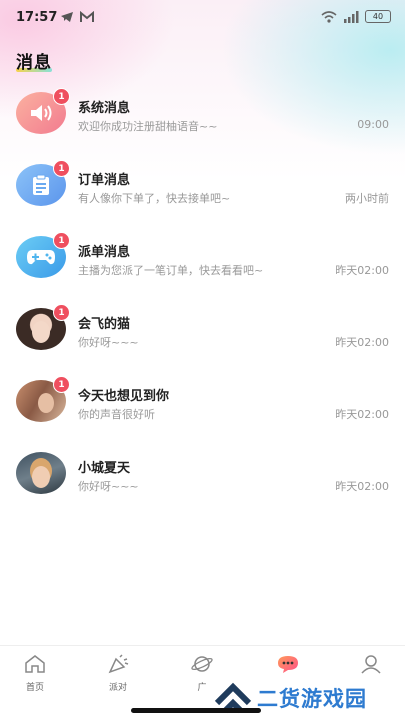 The image size is (405, 721). Describe the element at coordinates (154, 198) in the screenshot. I see `message-preview: 有人像你下单了，快去接单吧~` at that location.